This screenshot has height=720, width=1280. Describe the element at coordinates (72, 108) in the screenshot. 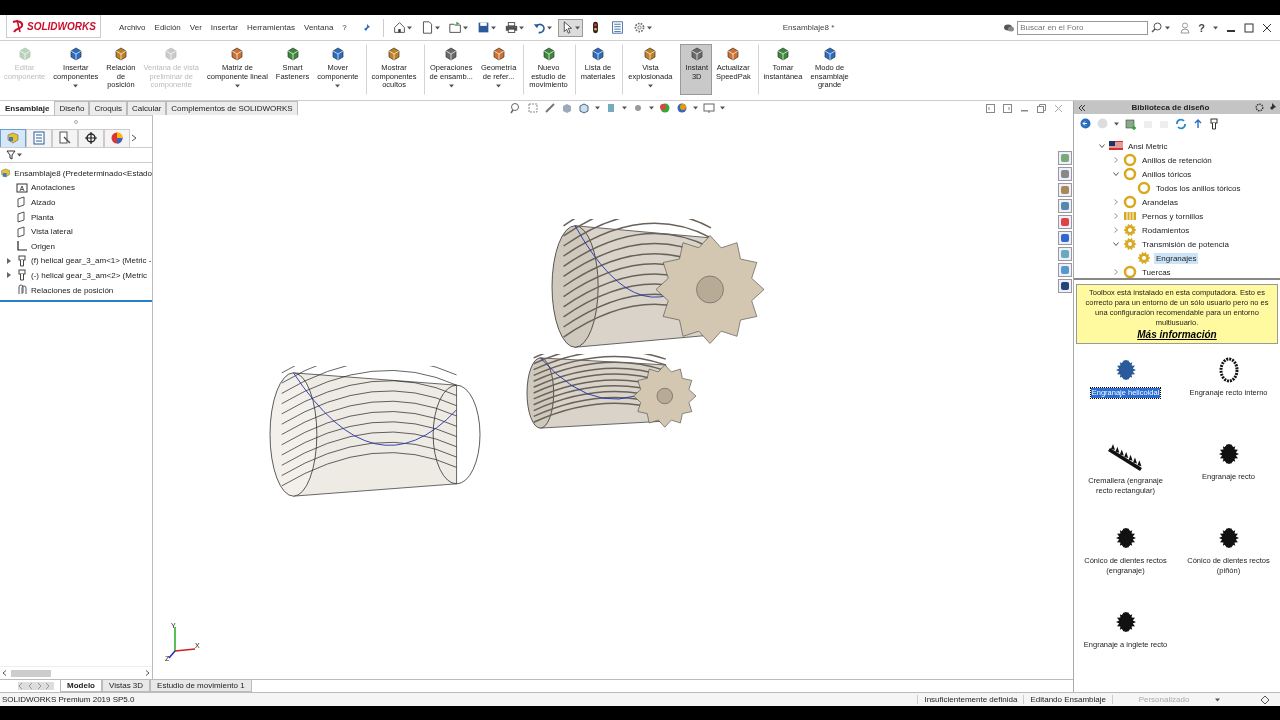

I see `command-tab: Diseño` at that location.